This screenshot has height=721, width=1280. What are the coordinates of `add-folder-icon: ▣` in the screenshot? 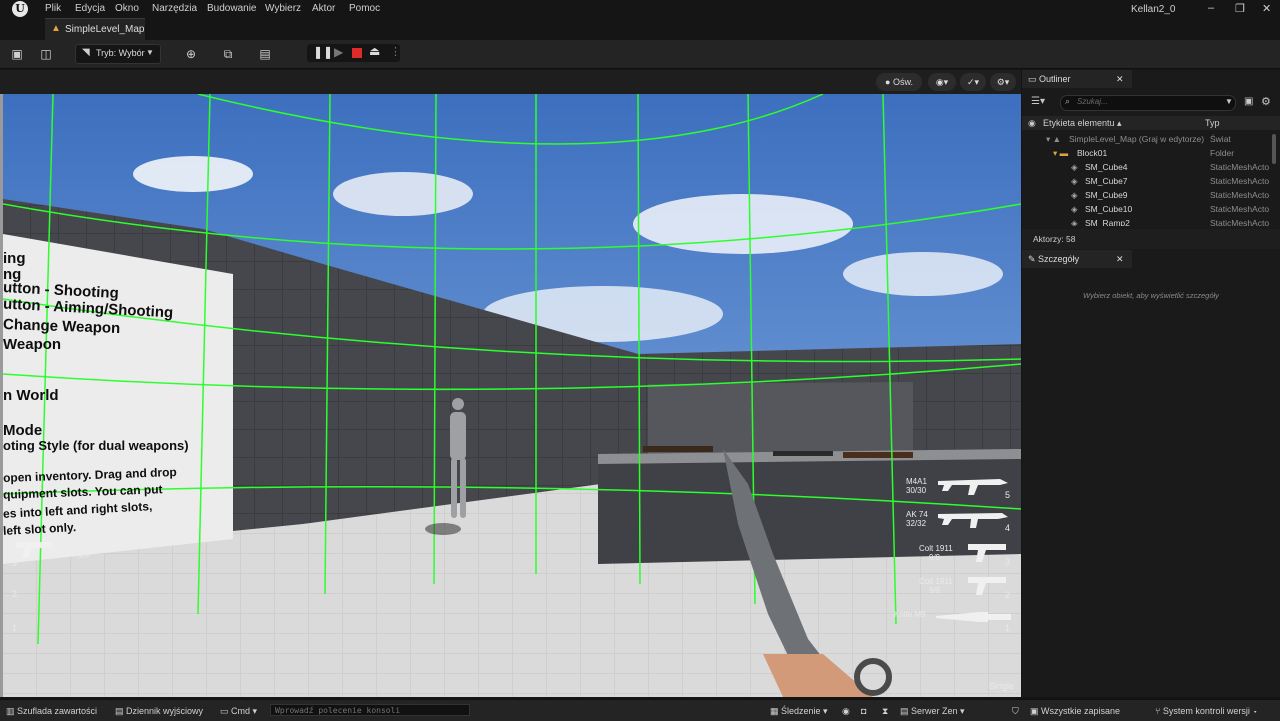 It's located at (1248, 101).